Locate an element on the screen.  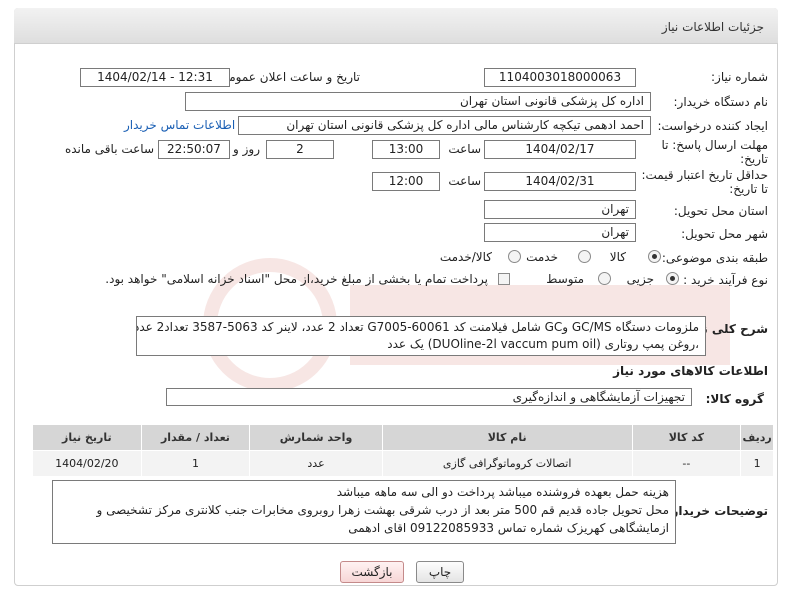
process-minor-label: جزیی is located at coordinates (640, 279).